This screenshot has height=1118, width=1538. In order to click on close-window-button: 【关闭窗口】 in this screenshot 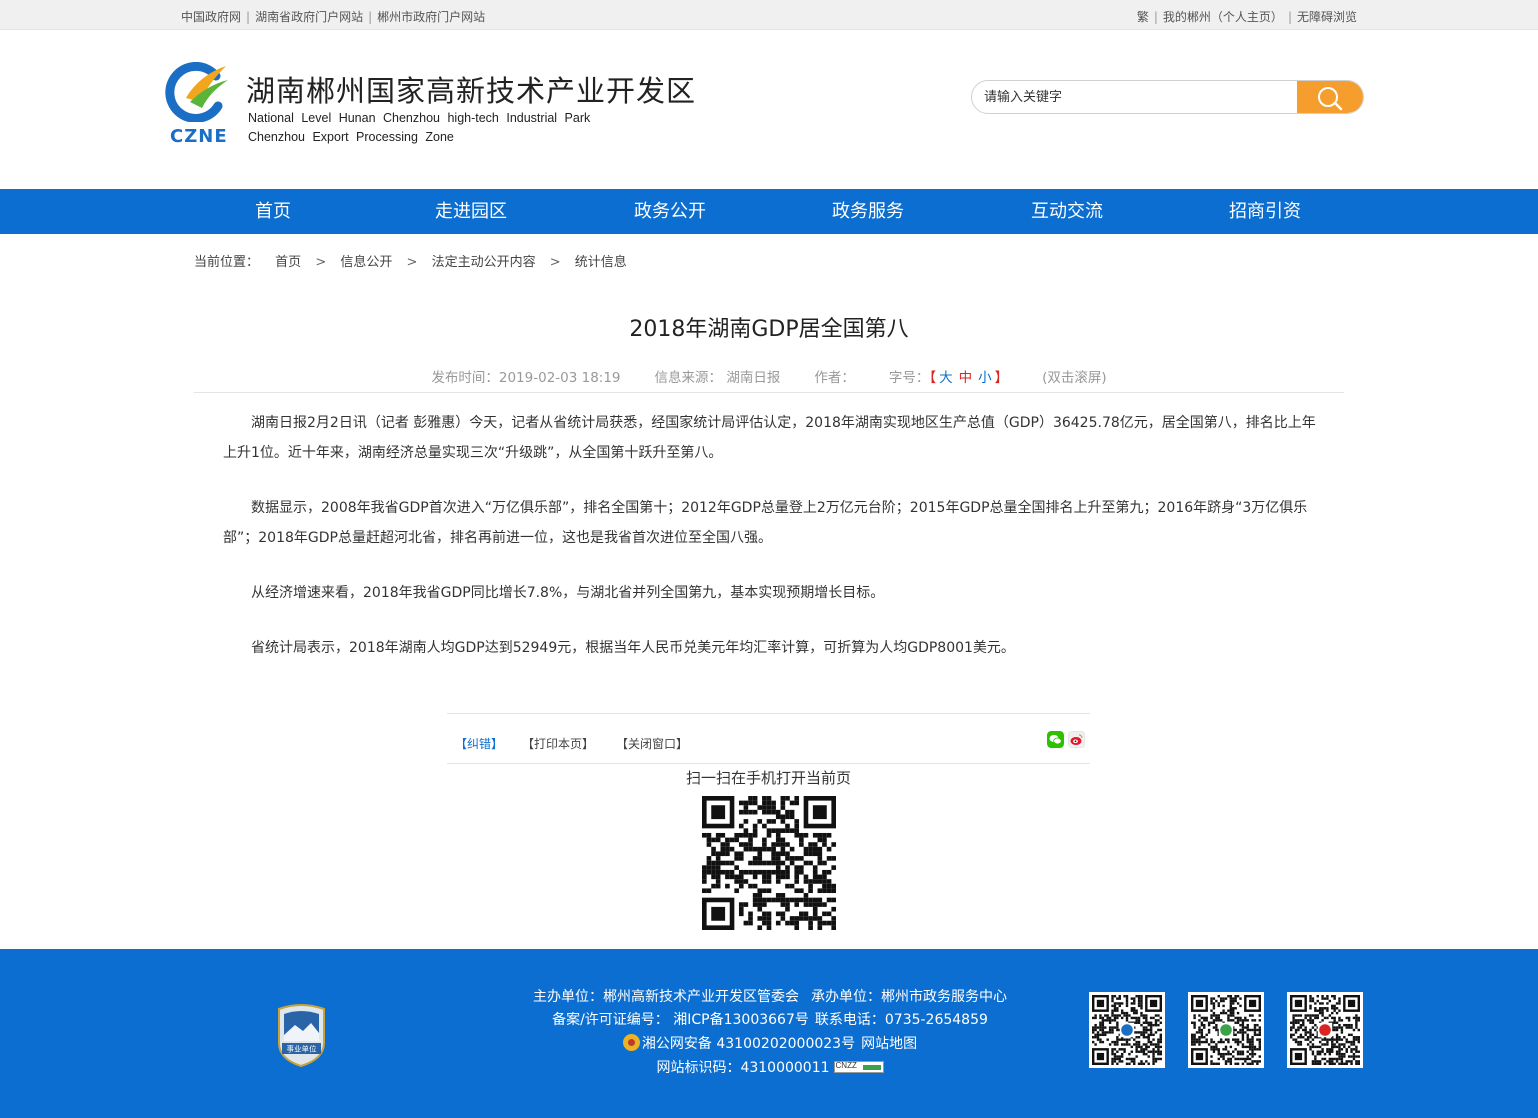, I will do `click(652, 743)`.